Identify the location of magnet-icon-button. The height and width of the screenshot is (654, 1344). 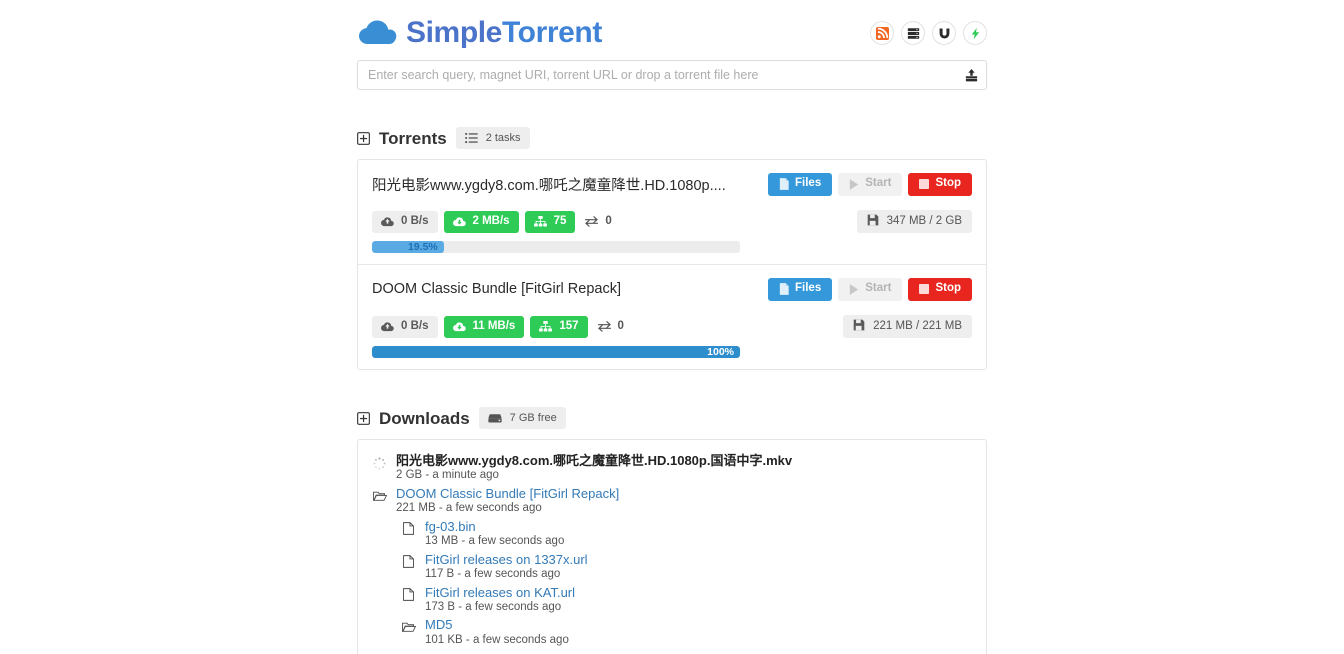
(944, 33).